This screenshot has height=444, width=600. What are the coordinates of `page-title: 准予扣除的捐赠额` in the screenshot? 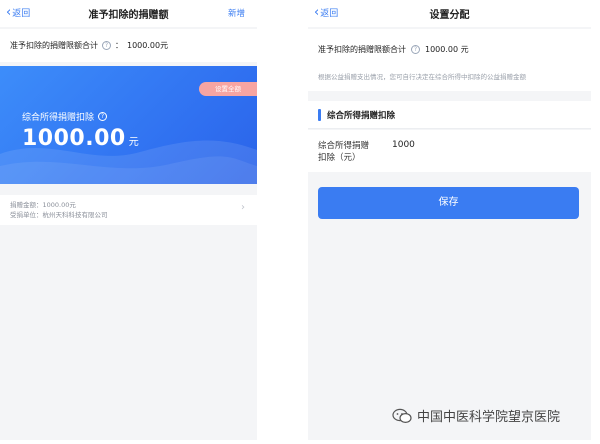 It's located at (128, 15).